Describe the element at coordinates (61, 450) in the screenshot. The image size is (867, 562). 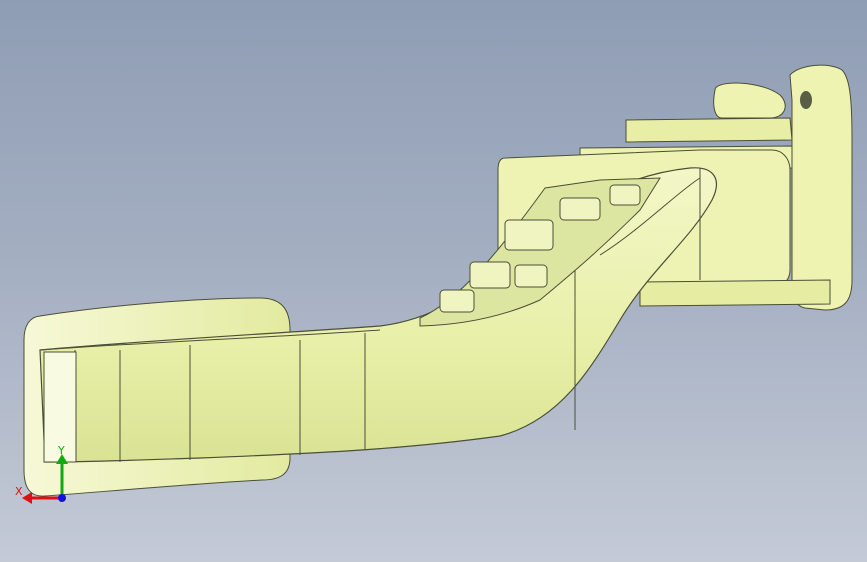
I see `y-axis-label: Y` at that location.